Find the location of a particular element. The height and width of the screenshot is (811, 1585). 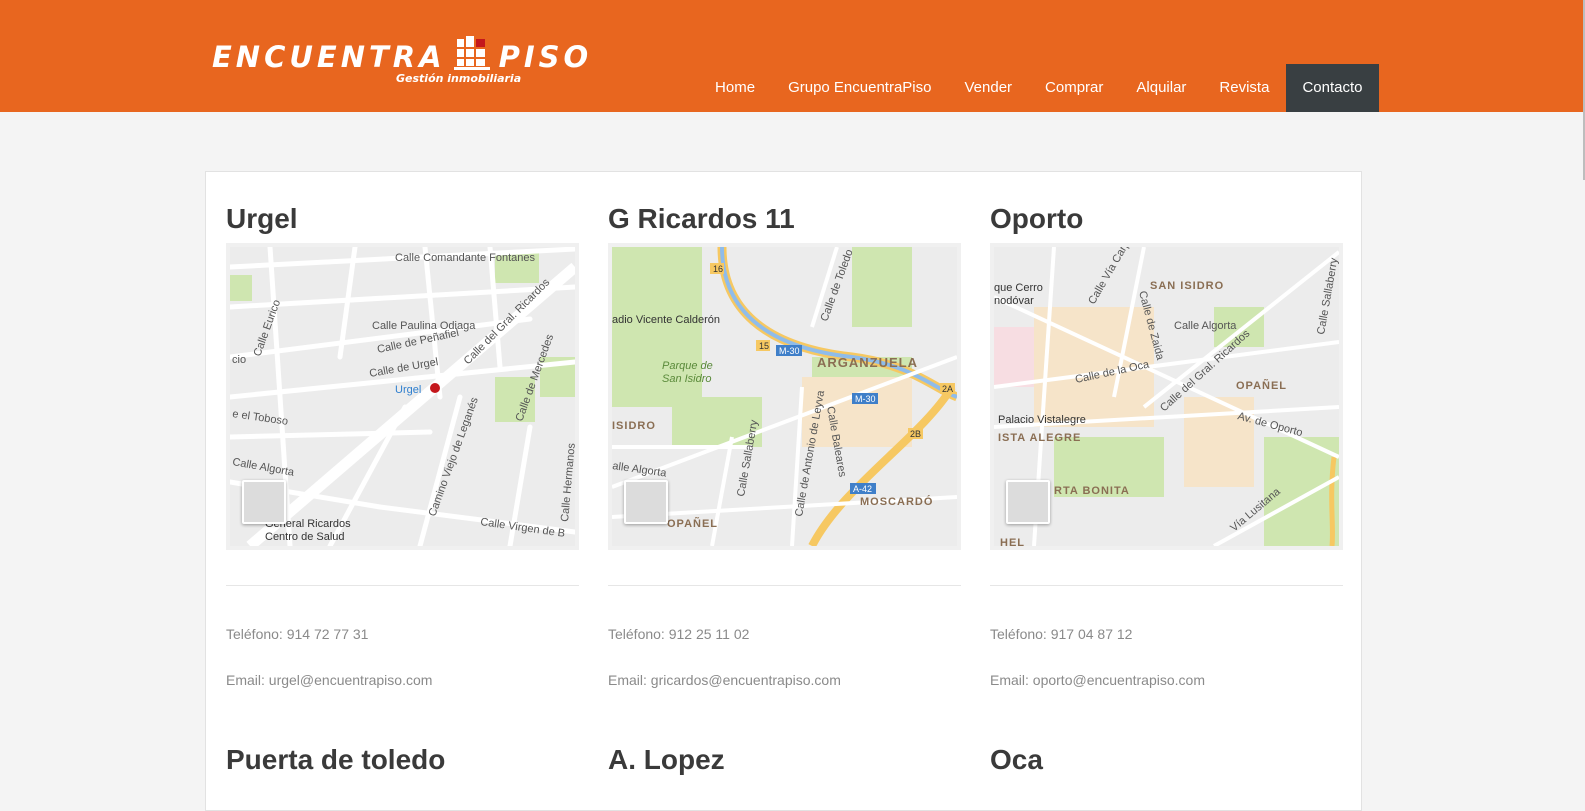

site-logo: ENCUENTRA PISO Gestión inmobiliaria is located at coordinates (400, 61).